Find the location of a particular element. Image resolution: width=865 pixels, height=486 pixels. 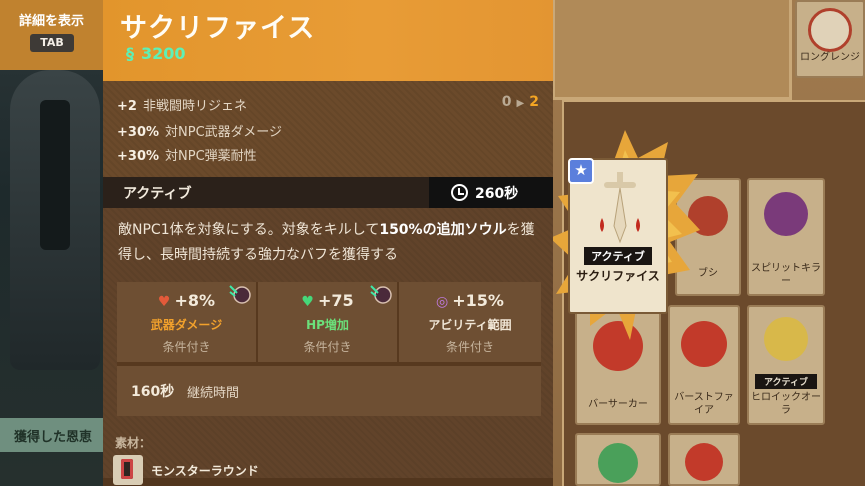

tab-key-hint: TAB is located at coordinates (52, 43).